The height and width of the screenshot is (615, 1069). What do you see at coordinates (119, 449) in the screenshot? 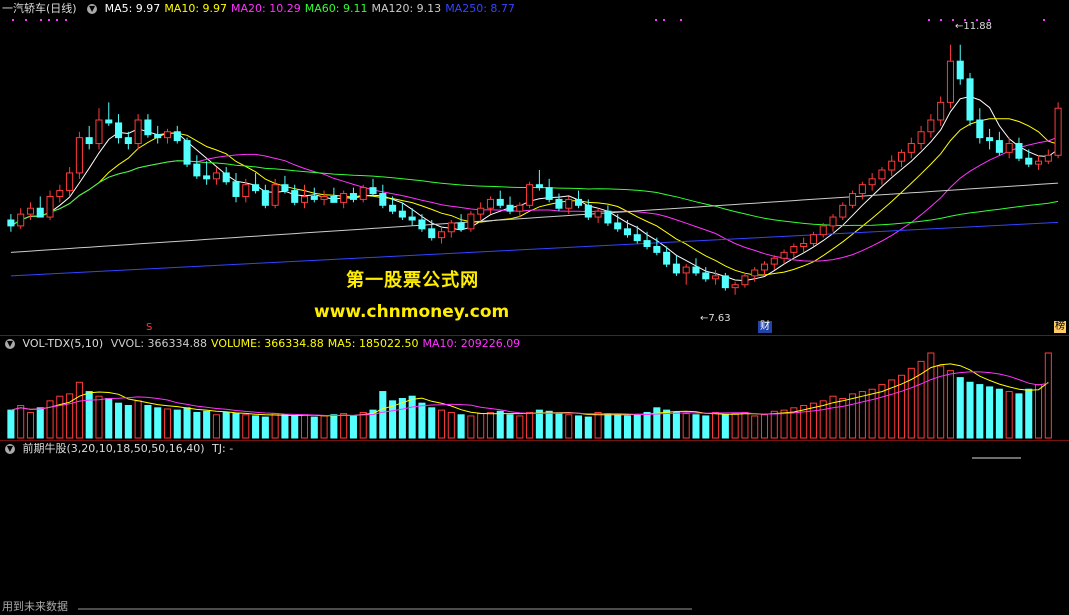
I see `indicator-header: ▼ 前期牛股(3,20,10,18,50,50,16,40) TJ: -` at bounding box center [119, 449].